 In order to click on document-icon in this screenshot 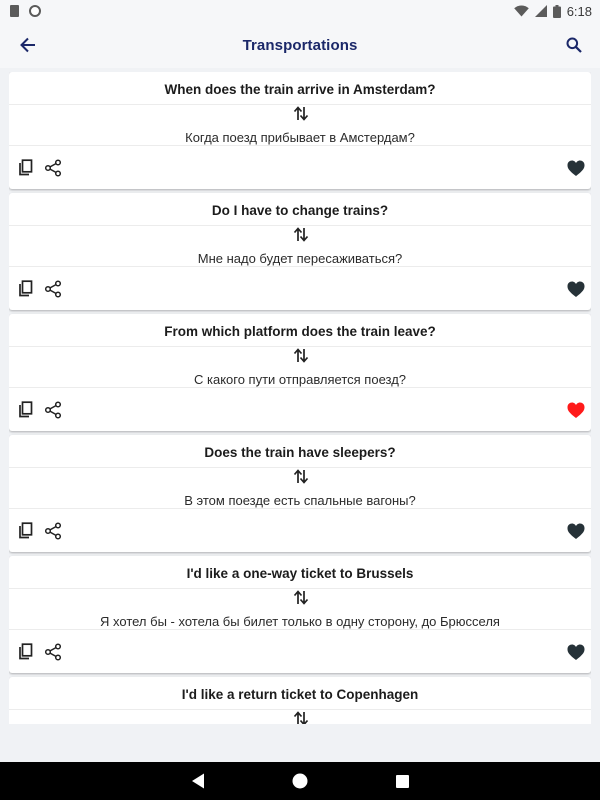, I will do `click(14, 11)`.